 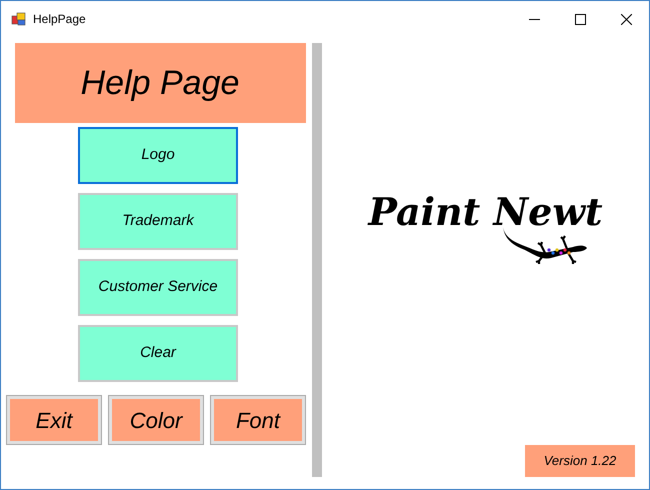 What do you see at coordinates (258, 420) in the screenshot?
I see `action-button: Font` at bounding box center [258, 420].